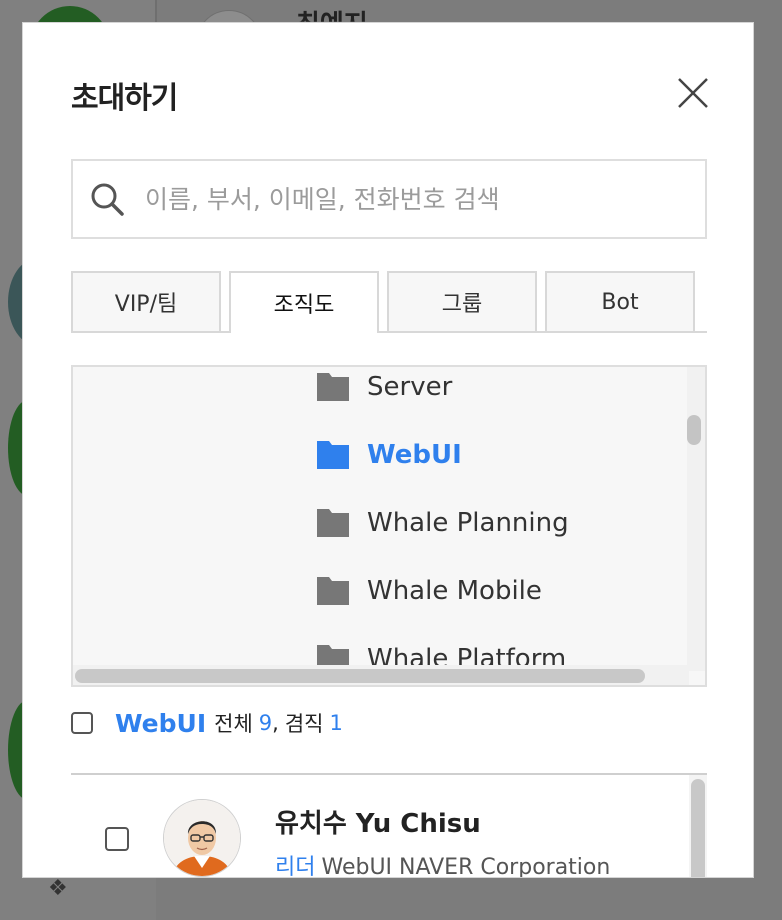 Image resolution: width=782 pixels, height=920 pixels. I want to click on tree-item-whale-mobile: Whale Mobile, so click(429, 591).